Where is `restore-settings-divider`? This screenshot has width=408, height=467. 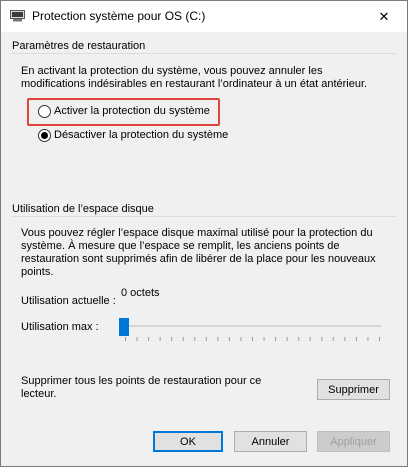 restore-settings-divider is located at coordinates (204, 53).